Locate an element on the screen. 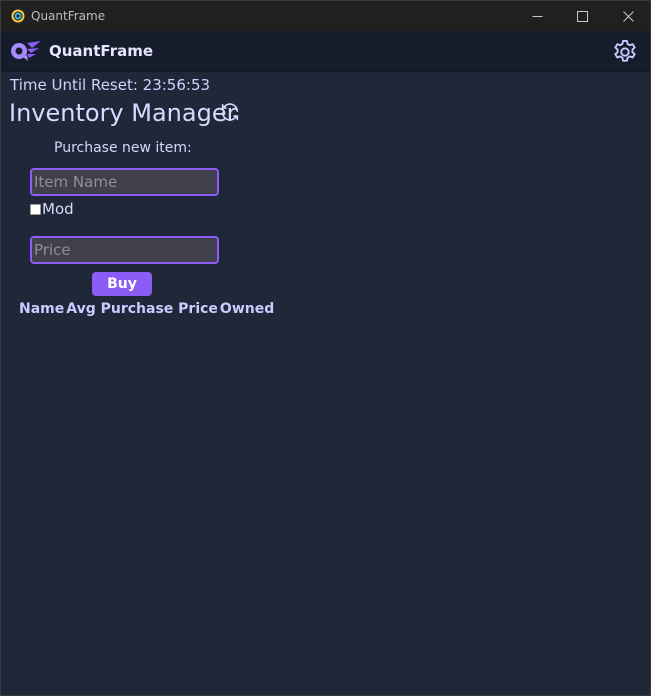 This screenshot has height=696, width=651. app-name: QuantFrame is located at coordinates (101, 51).